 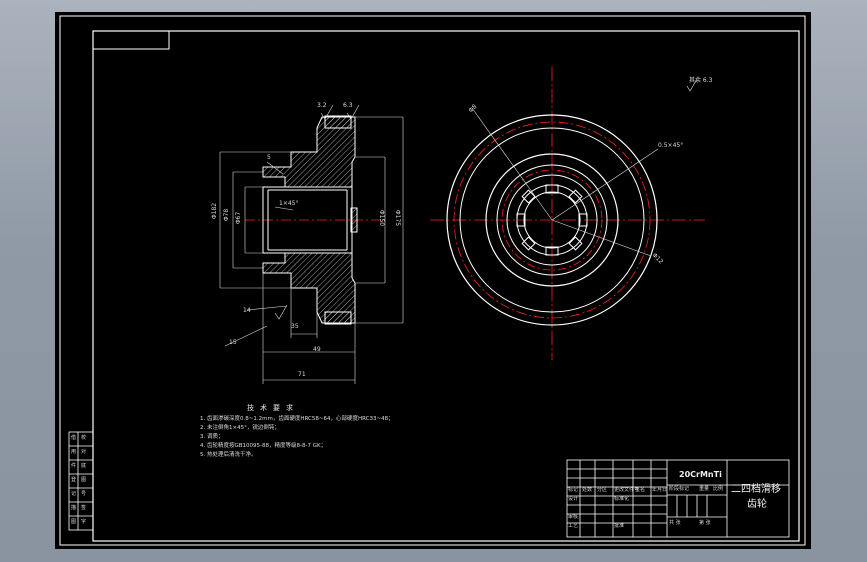 What do you see at coordinates (74, 438) in the screenshot?
I see `strip-label-1: 借` at bounding box center [74, 438].